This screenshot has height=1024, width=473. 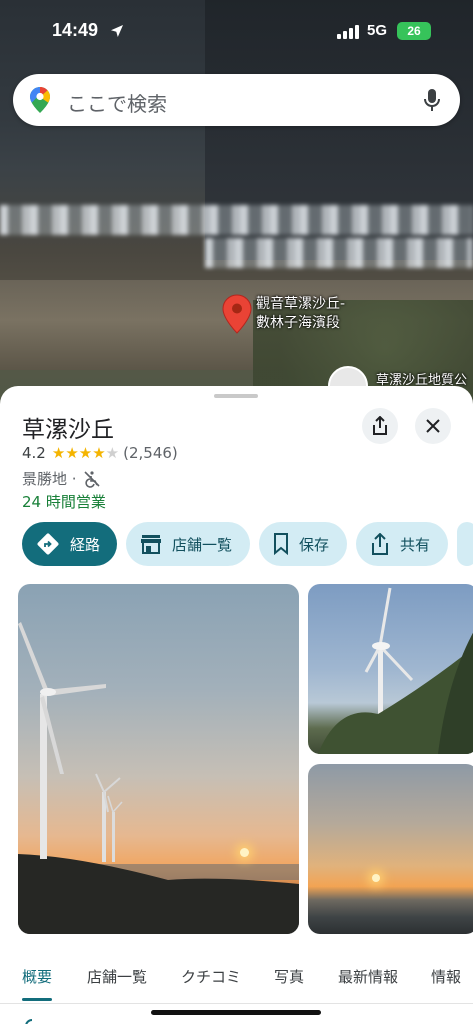 I want to click on review-count: (2,546), so click(x=150, y=453).